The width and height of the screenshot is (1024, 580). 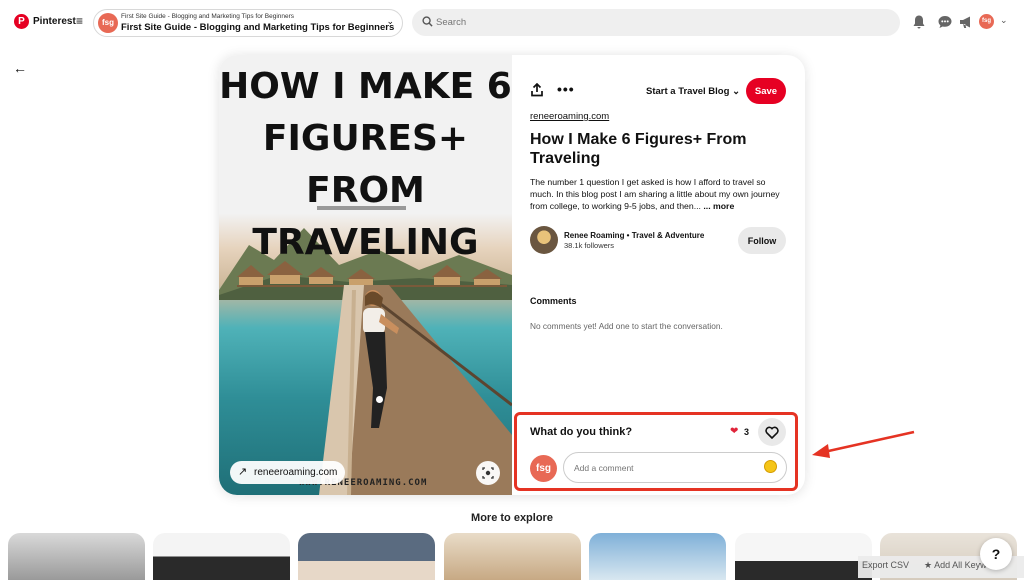 I want to click on board-select-label: Start a Travel Blog, so click(x=688, y=91).